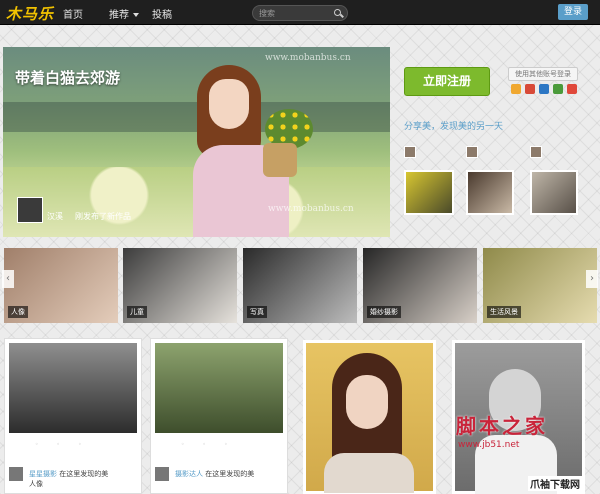  I want to click on strip-item-photo: 写真, so click(300, 285).